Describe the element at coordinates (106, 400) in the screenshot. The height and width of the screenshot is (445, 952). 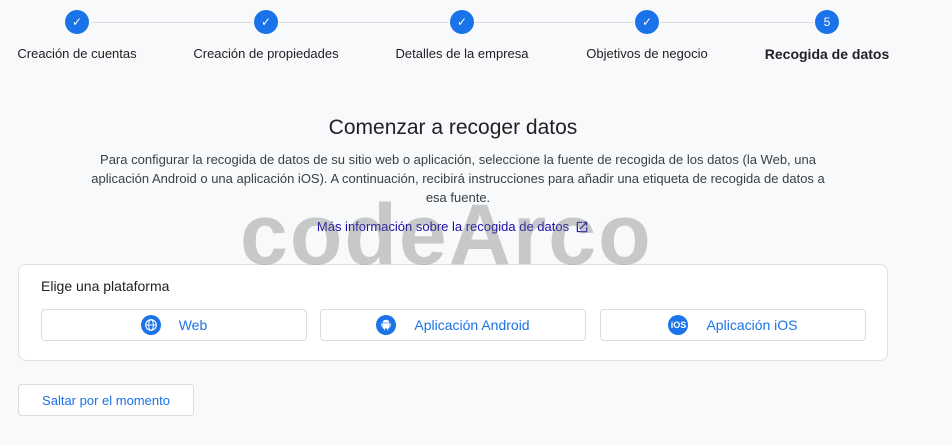
I see `skip-for-now-button: Saltar por el momento` at that location.